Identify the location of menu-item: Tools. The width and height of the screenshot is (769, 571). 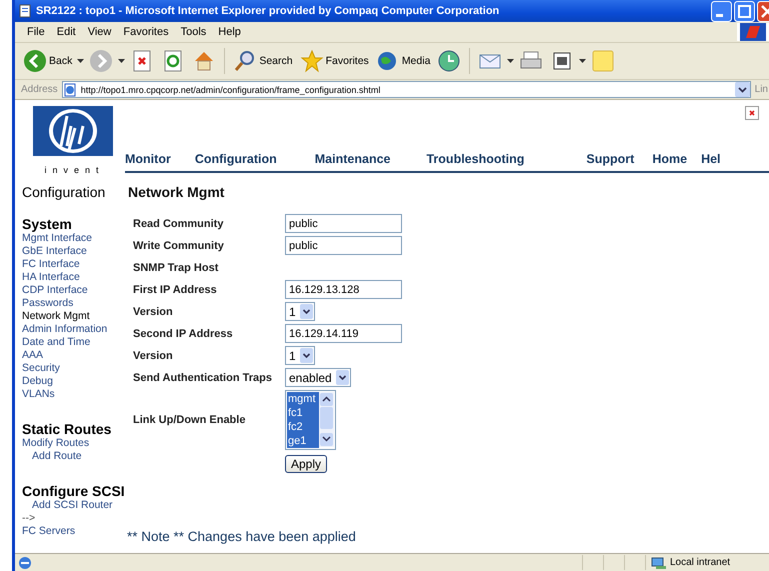
(193, 32).